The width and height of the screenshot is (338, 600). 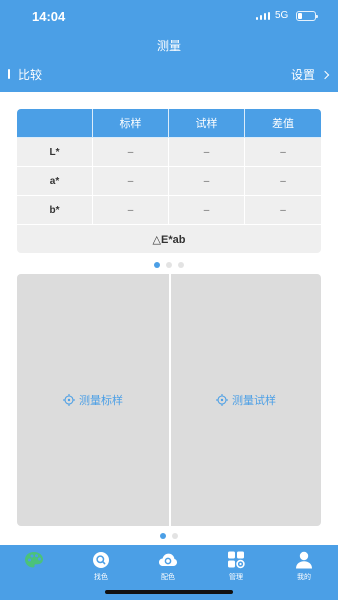 What do you see at coordinates (169, 16) in the screenshot?
I see `status-bar: 14:04 5G` at bounding box center [169, 16].